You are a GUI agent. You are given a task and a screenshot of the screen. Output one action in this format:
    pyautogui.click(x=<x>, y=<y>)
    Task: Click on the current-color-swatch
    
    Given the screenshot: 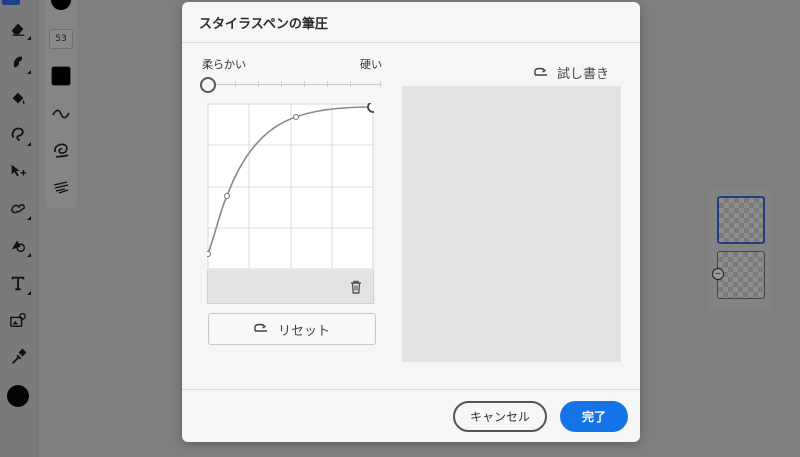 What is the action you would take?
    pyautogui.click(x=18, y=396)
    